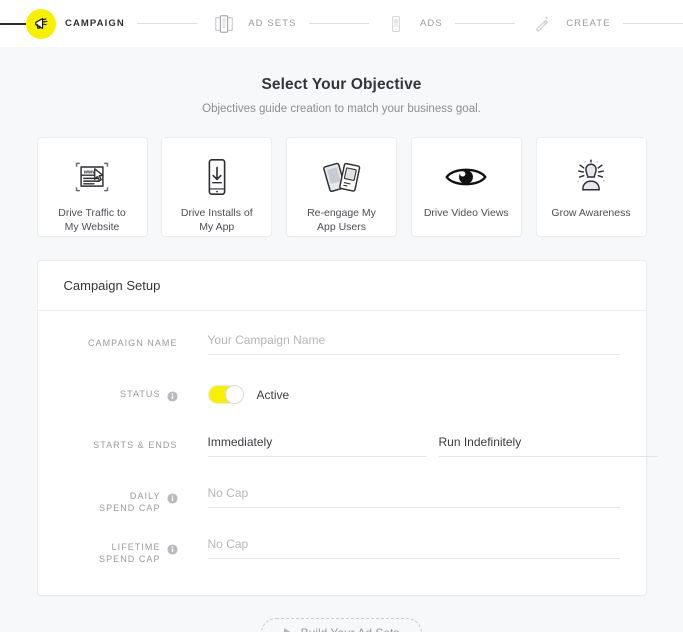 The height and width of the screenshot is (632, 683). What do you see at coordinates (135, 445) in the screenshot?
I see `starts-ends-label: STARTS & ENDS` at bounding box center [135, 445].